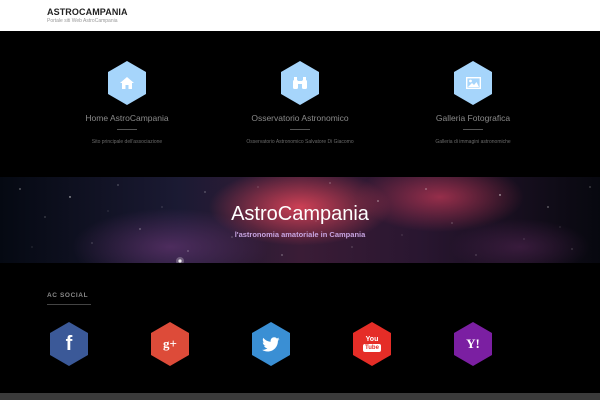  Describe the element at coordinates (127, 142) in the screenshot. I see `feature-description: Sito principale dell'associazione` at that location.